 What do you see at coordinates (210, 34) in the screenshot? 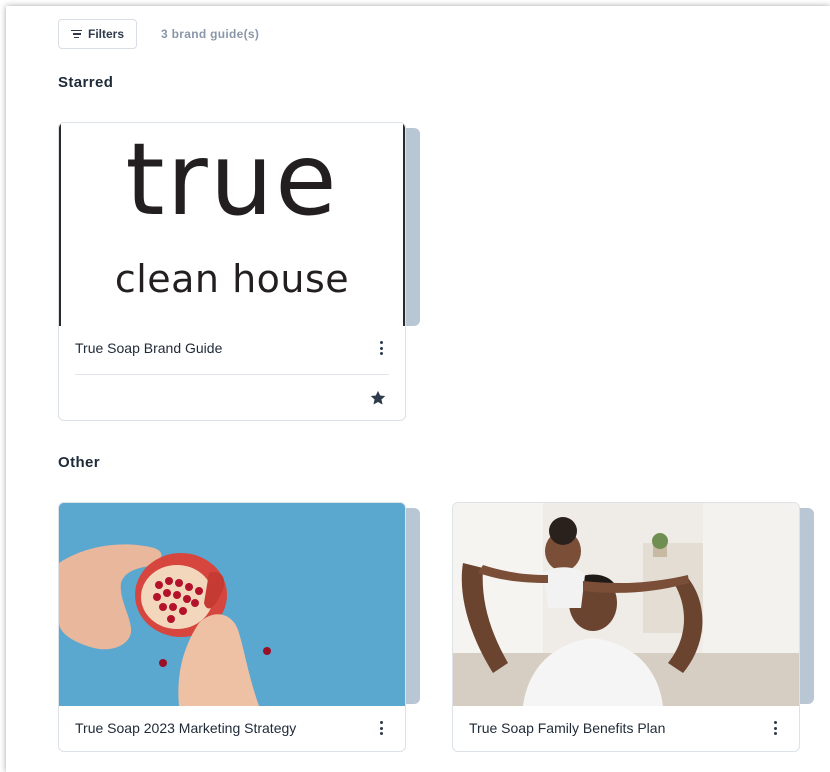
I see `brand-guide-count: 3 brand guide(s)` at bounding box center [210, 34].